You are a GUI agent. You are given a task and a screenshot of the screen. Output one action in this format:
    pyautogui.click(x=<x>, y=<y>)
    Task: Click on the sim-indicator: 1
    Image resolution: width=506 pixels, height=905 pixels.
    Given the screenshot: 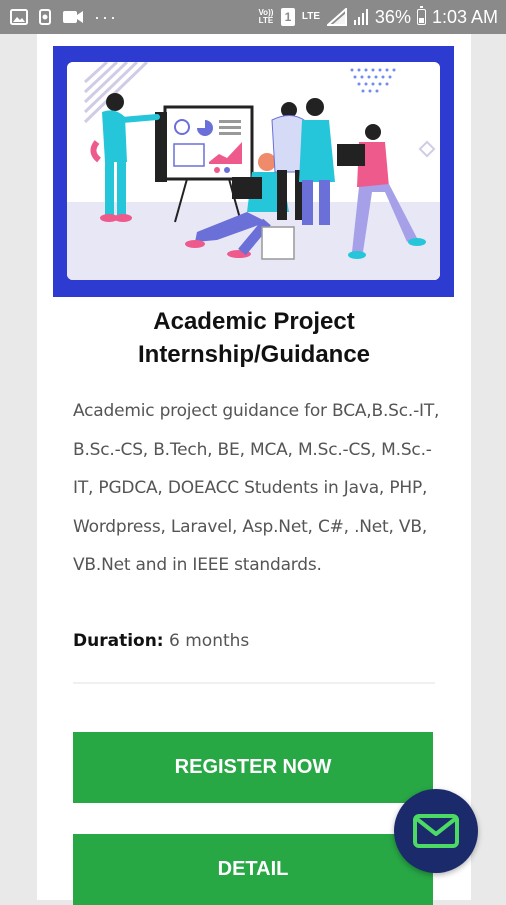 What is the action you would take?
    pyautogui.click(x=287, y=17)
    